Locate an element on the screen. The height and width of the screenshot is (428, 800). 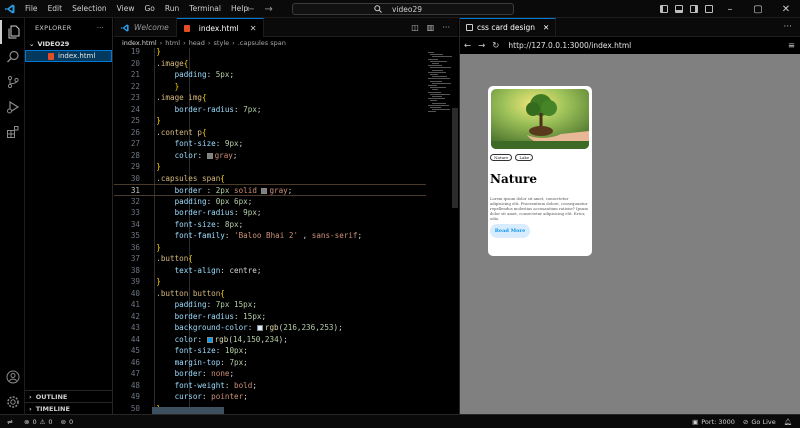
menu-item-terminal: Terminal is located at coordinates (205, 9).